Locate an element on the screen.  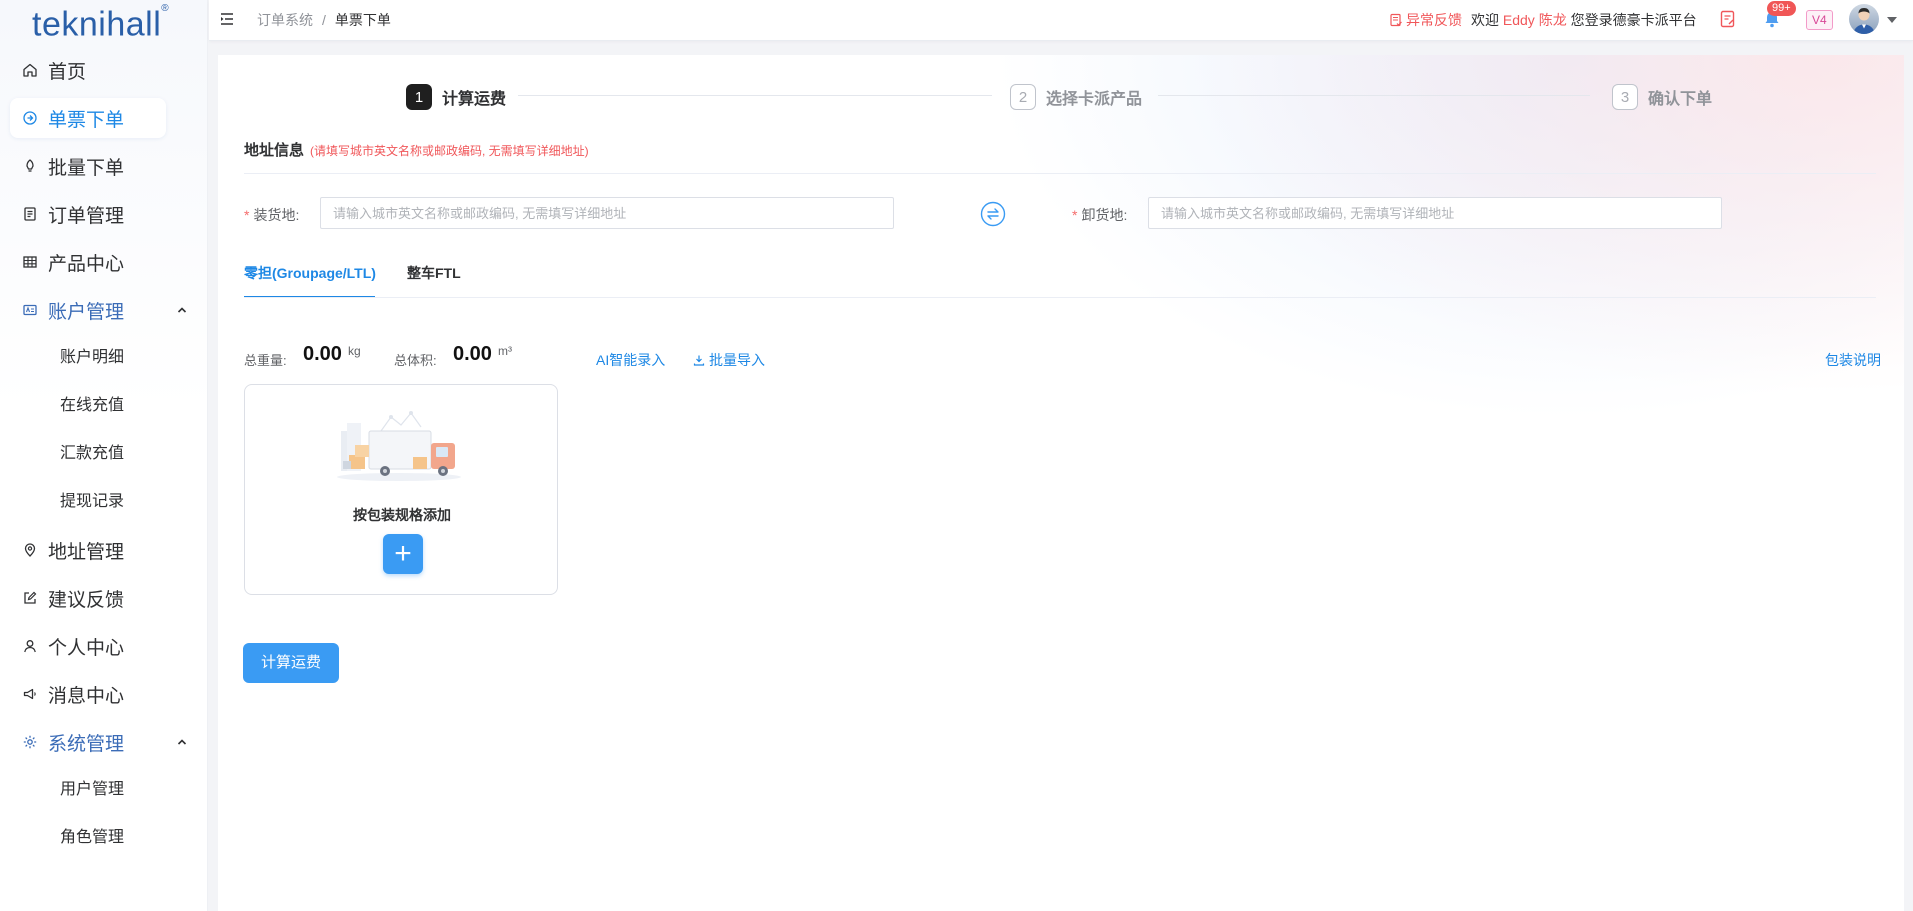
address-section-title: 地址信息 (请填写城市英文名称或邮政编码, 无需填写详细地址) is located at coordinates (416, 149).